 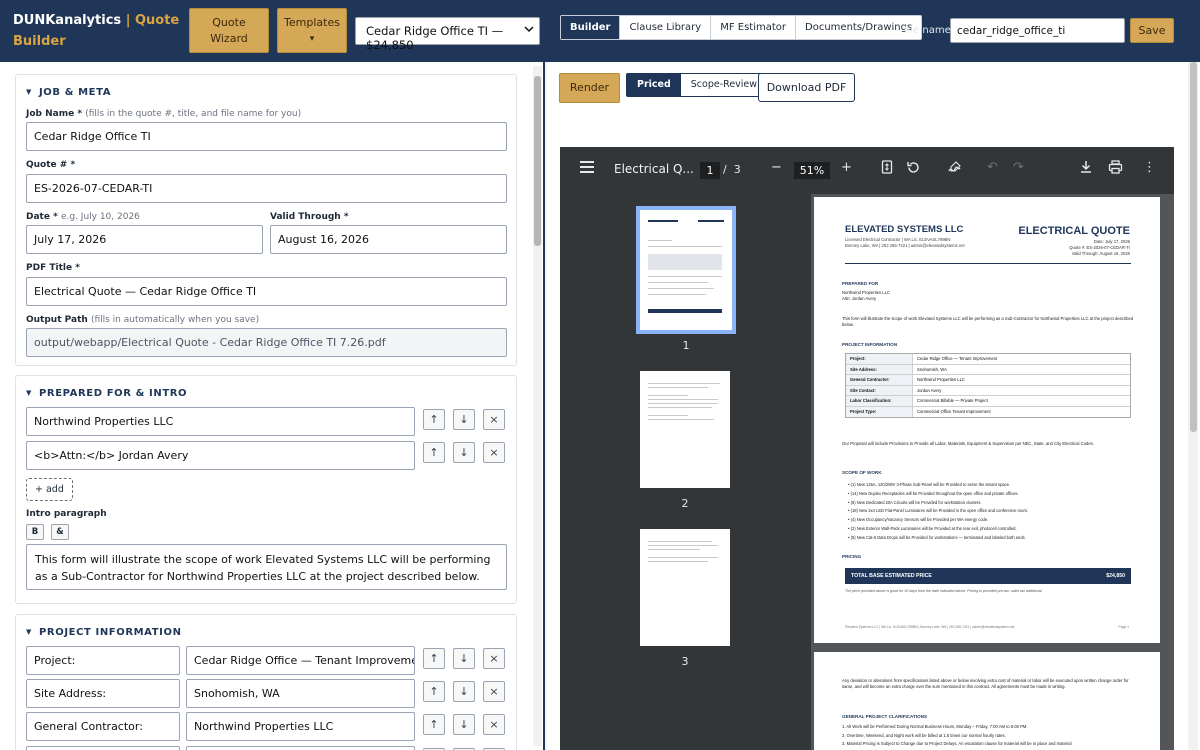 What do you see at coordinates (913, 169) in the screenshot?
I see `rotate-icon` at bounding box center [913, 169].